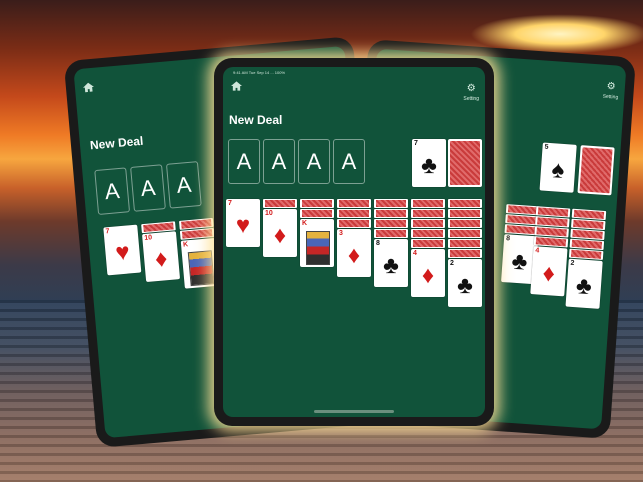 The height and width of the screenshot is (482, 643). I want to click on right-waste-card: 5 ♠, so click(558, 167).